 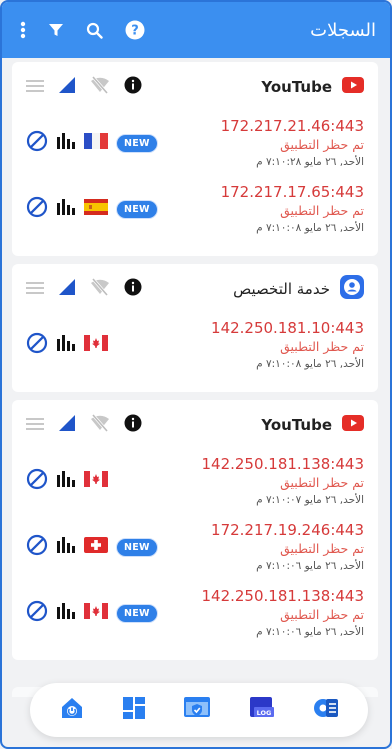 What do you see at coordinates (312, 87) in the screenshot?
I see `app-name-group: YouTube` at bounding box center [312, 87].